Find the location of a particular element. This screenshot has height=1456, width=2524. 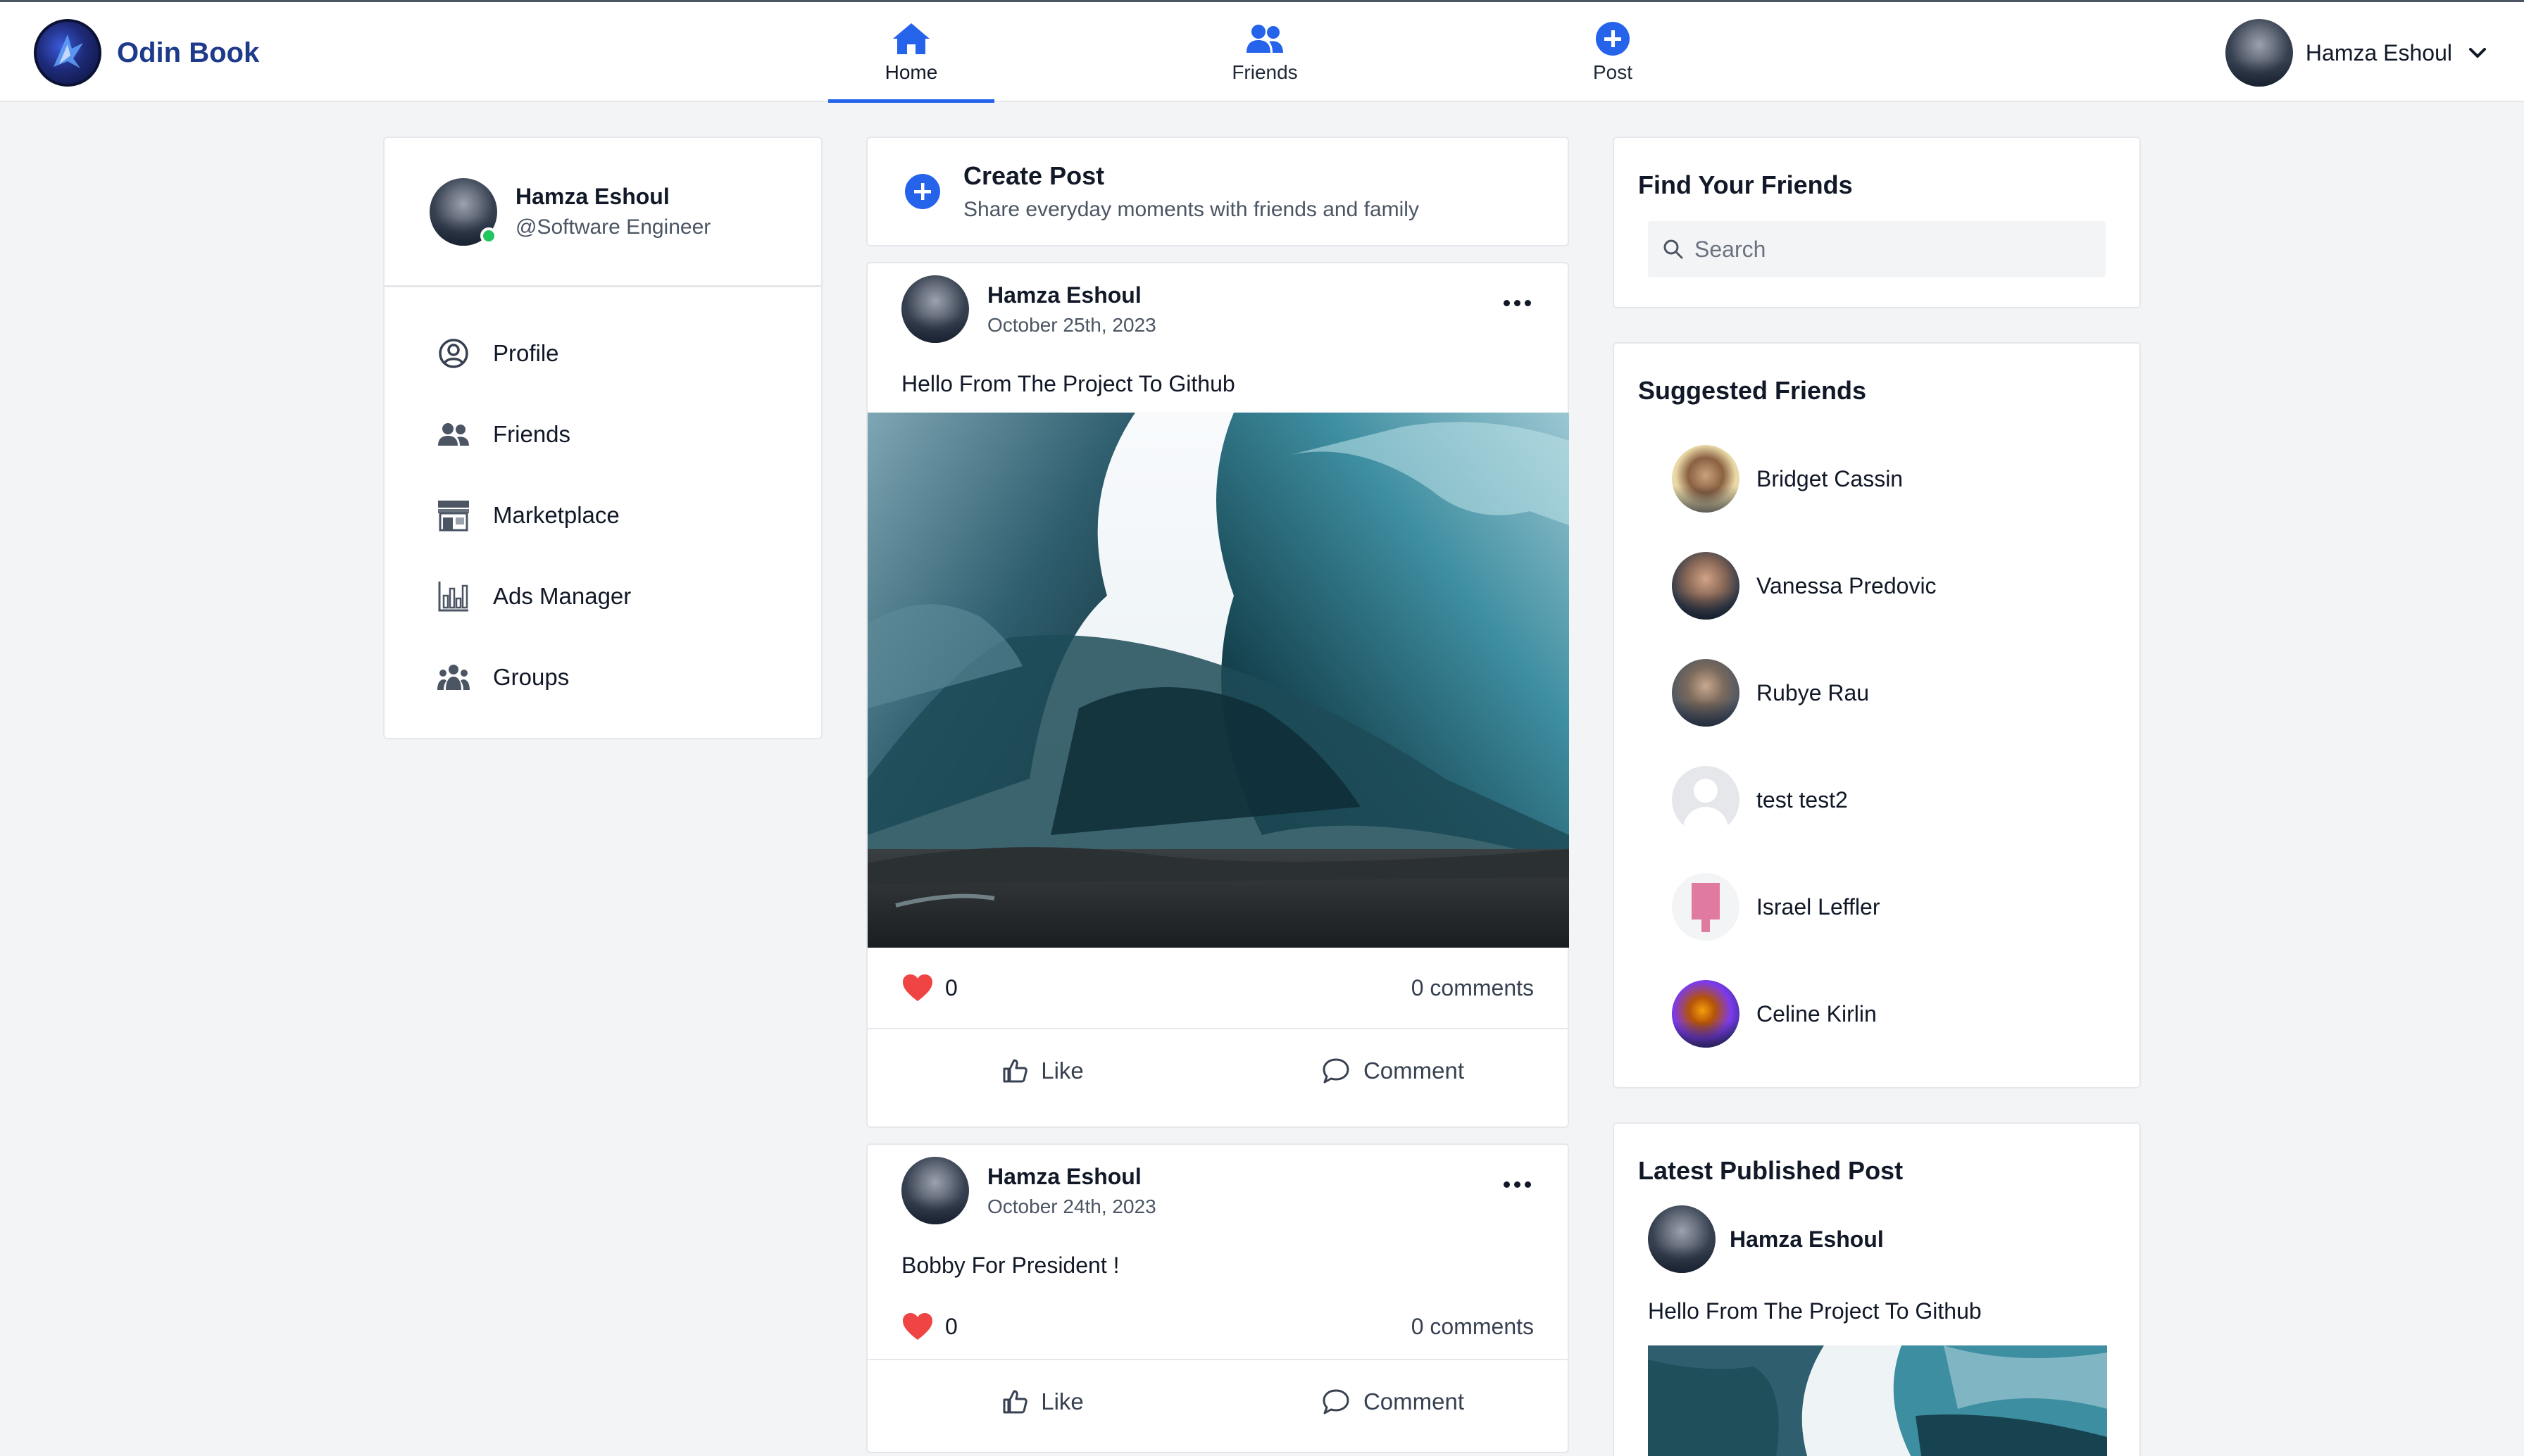

latest-post-title: Latest Published Post is located at coordinates (1771, 1170).